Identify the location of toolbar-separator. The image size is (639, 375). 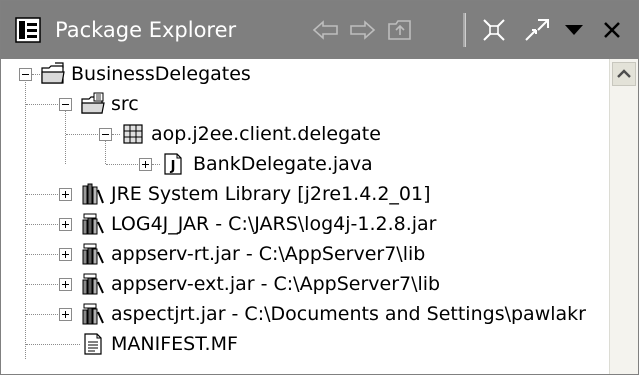
(464, 30).